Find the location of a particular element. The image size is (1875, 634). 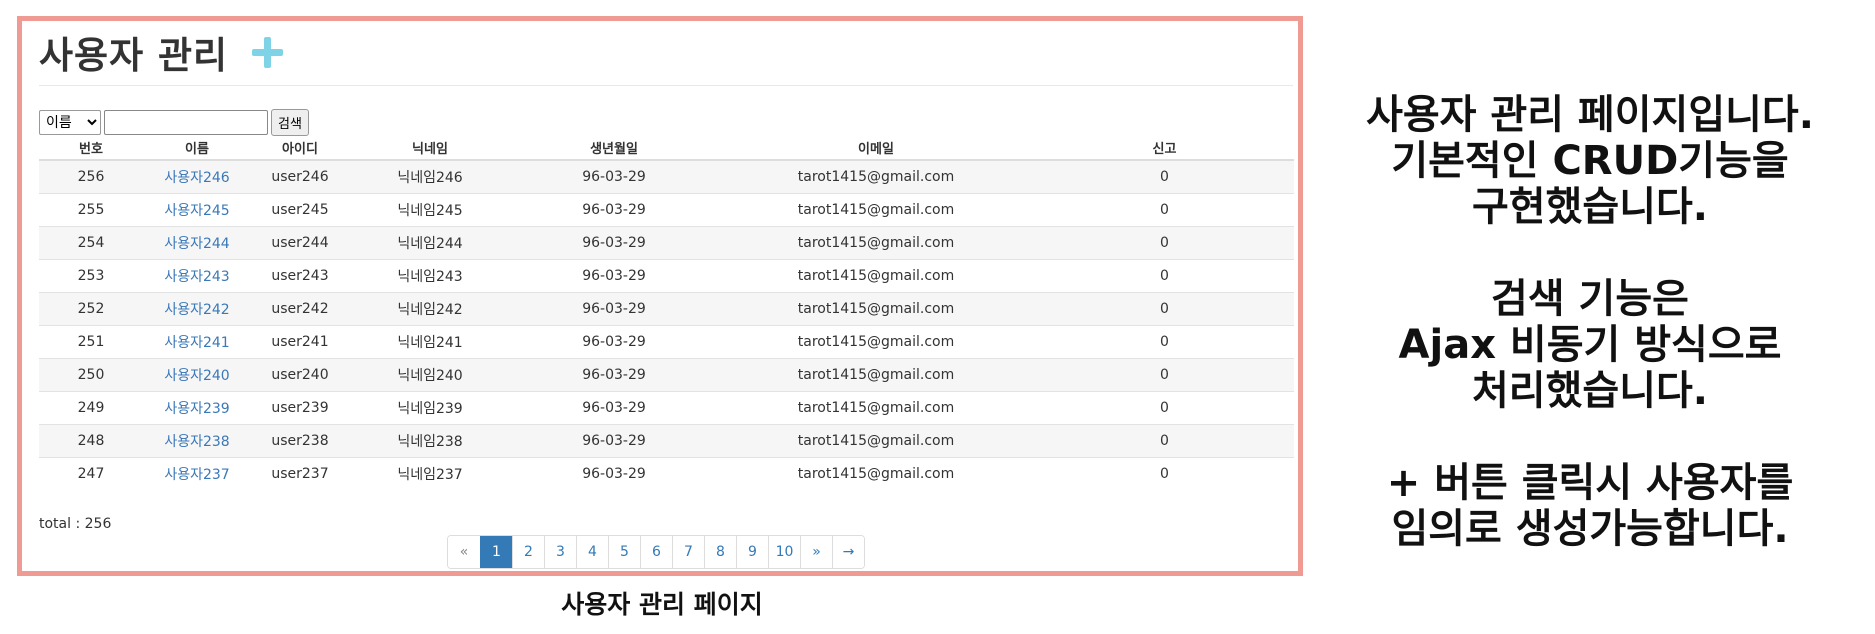

page-2-button: 2 is located at coordinates (528, 552).